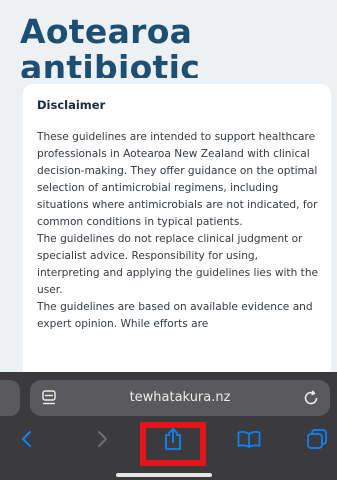  Describe the element at coordinates (110, 63) in the screenshot. I see `page-title-line-2: antibiotic` at that location.